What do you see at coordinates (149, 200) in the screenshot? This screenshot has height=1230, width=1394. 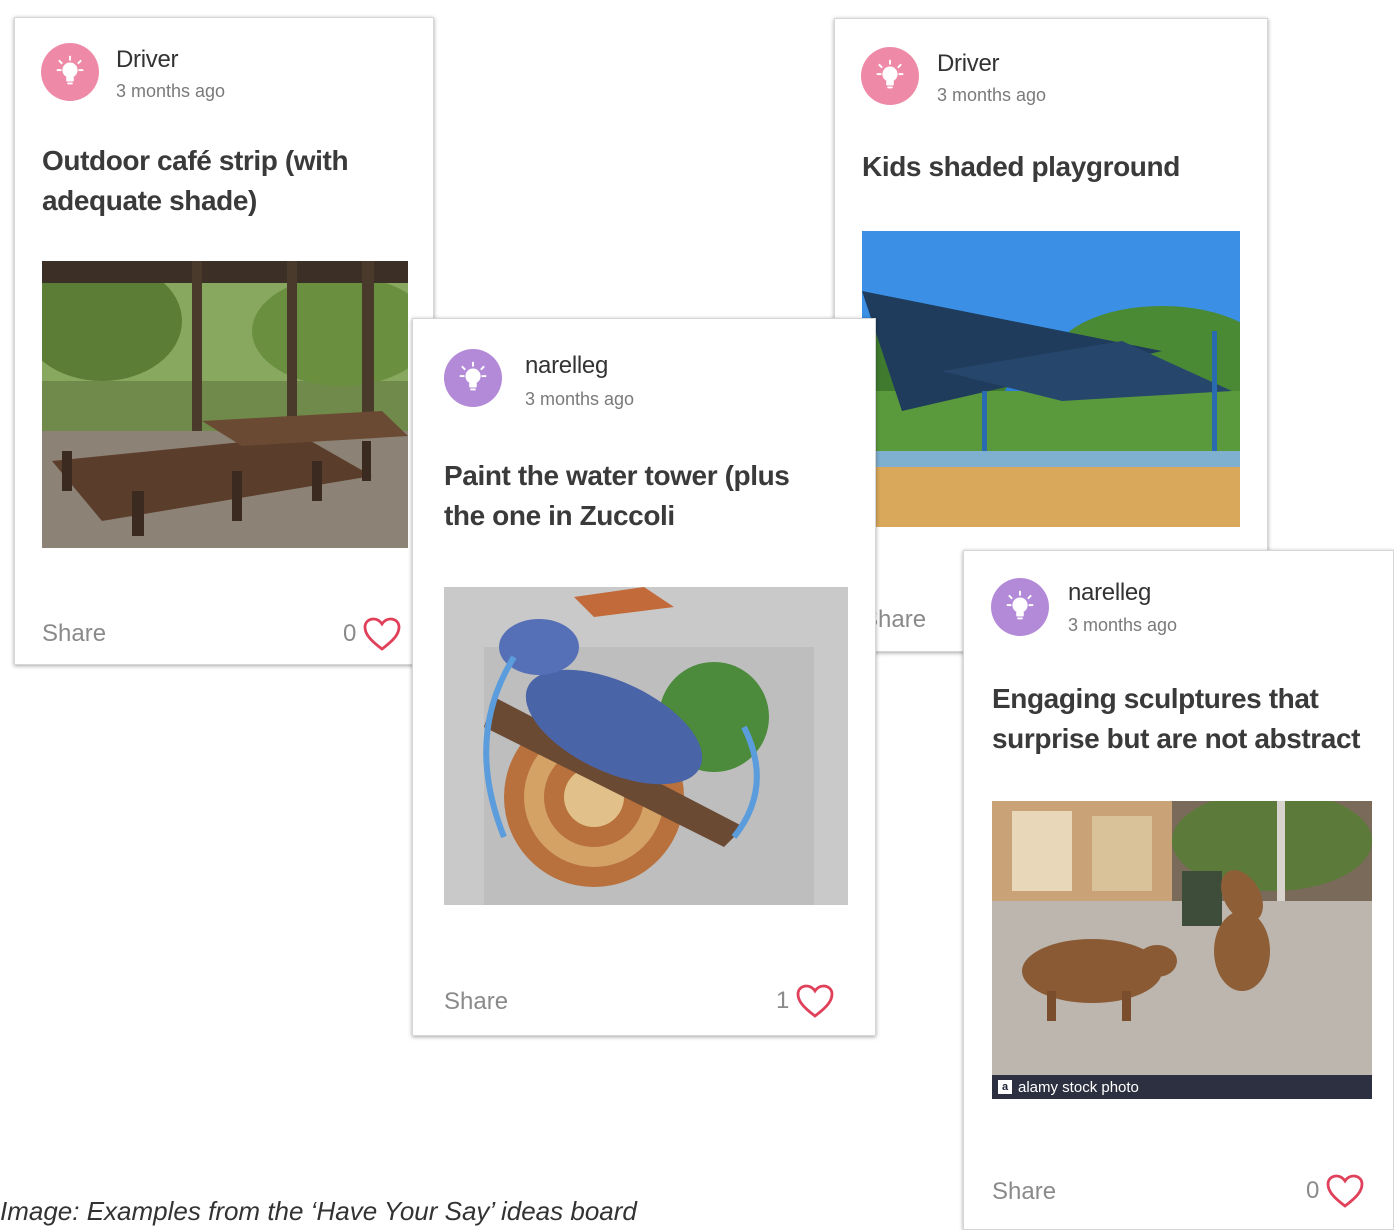 I see `idea-title-line: adequate shade)` at bounding box center [149, 200].